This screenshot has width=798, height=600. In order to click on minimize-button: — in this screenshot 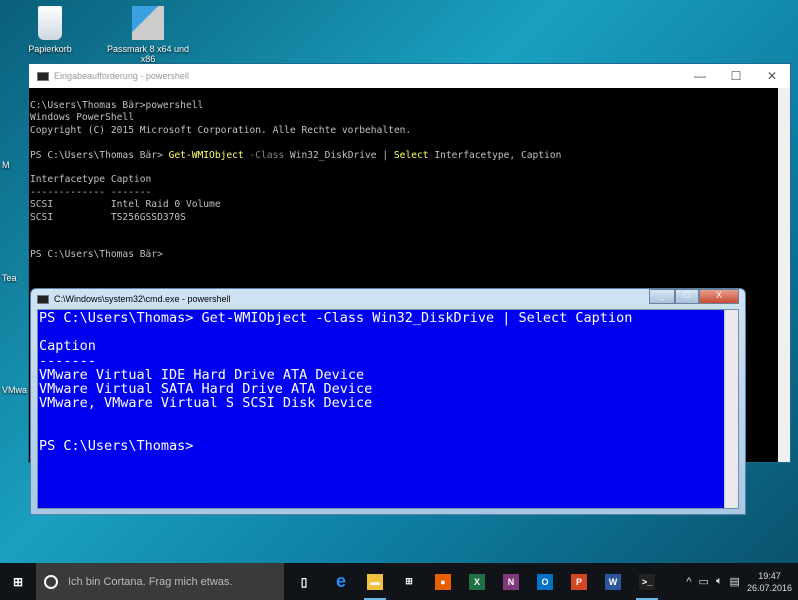, I will do `click(700, 76)`.